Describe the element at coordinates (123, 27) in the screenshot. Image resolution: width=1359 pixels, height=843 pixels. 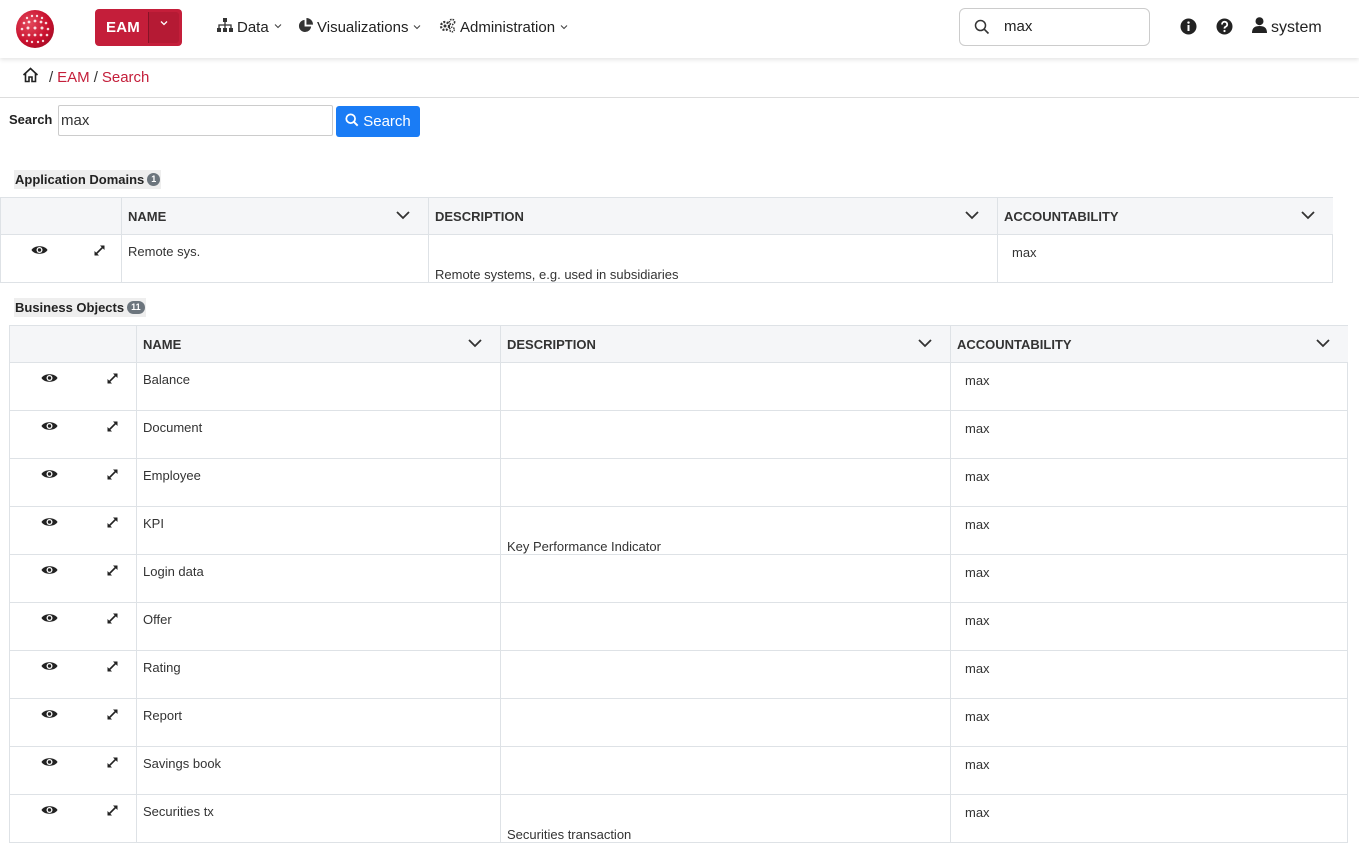
I see `app-switch-label: EAM` at that location.